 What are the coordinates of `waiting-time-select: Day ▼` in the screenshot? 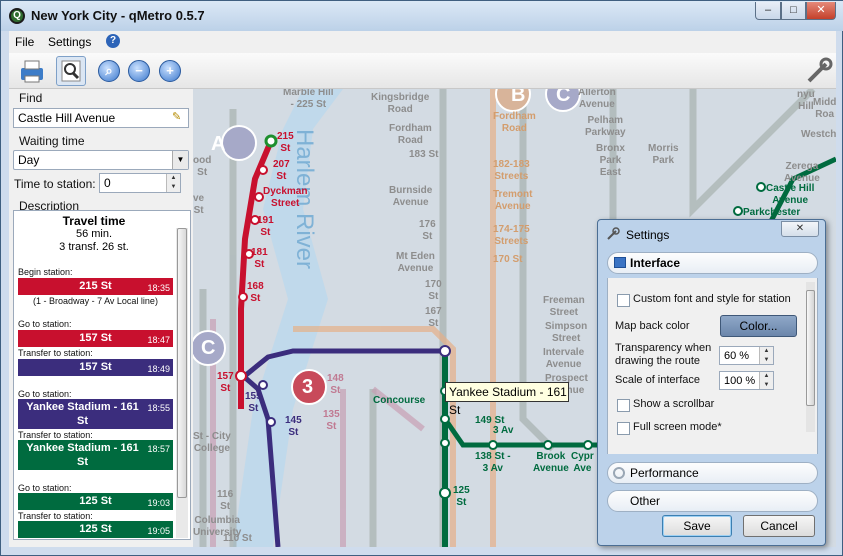 It's located at (101, 160).